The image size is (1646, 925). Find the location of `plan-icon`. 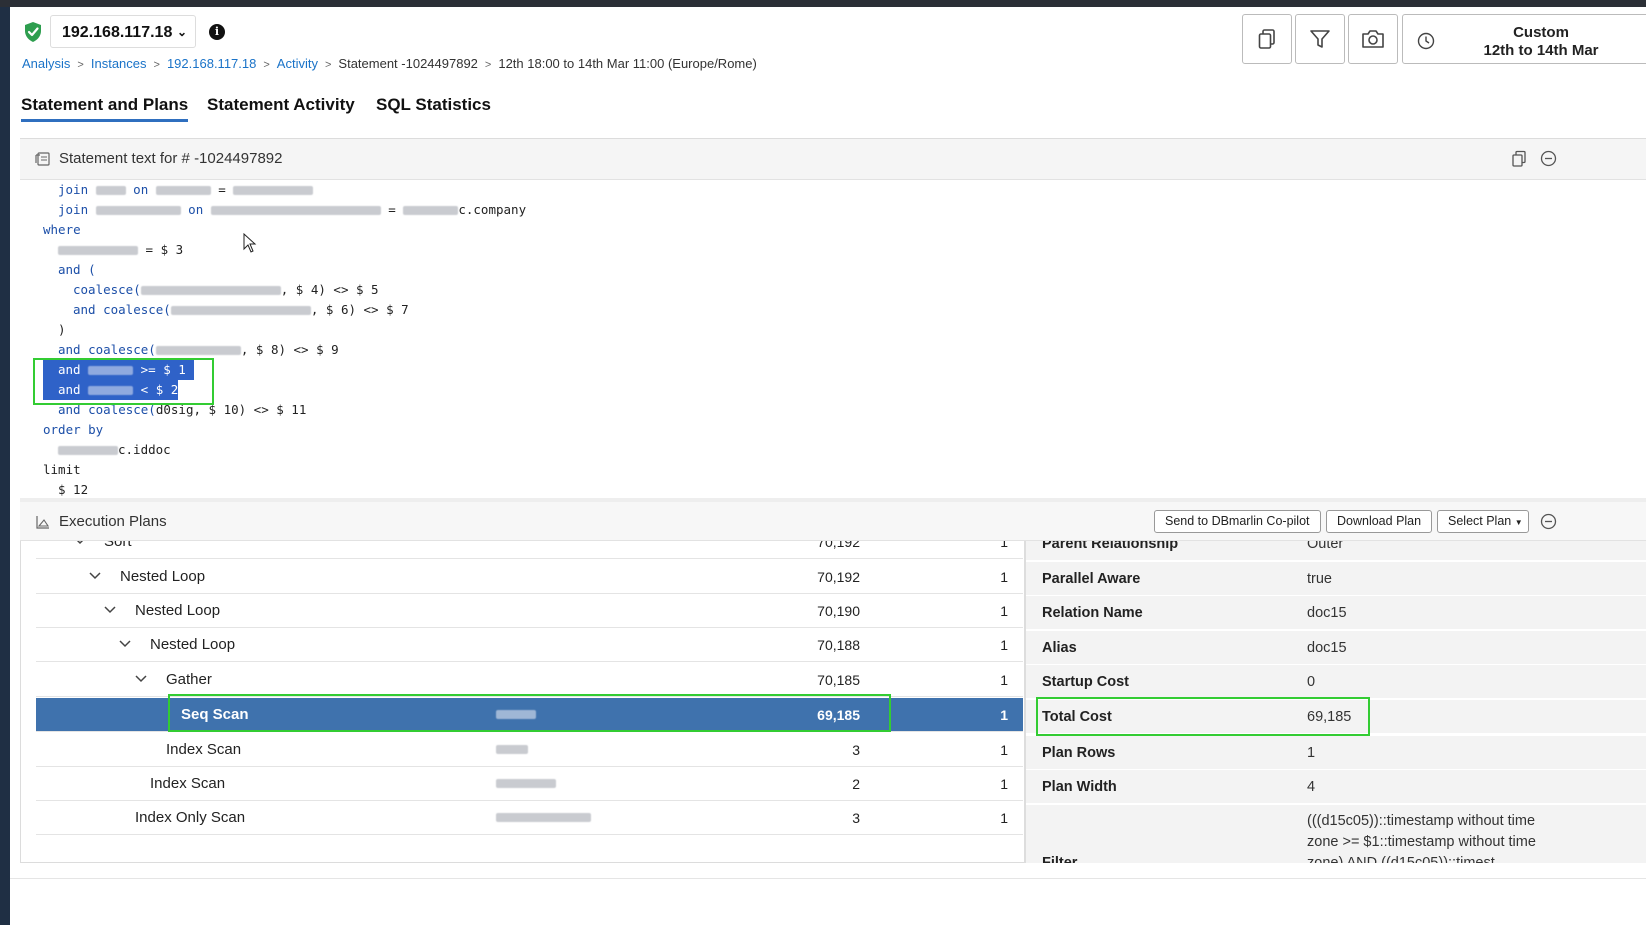

plan-icon is located at coordinates (43, 522).